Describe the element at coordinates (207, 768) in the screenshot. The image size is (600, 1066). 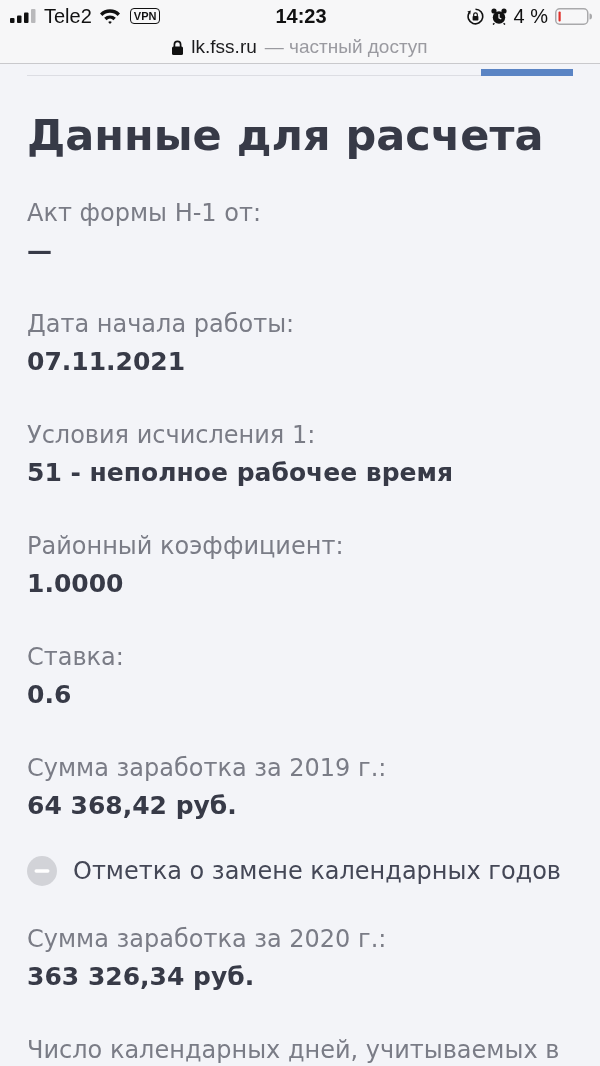
I see `field-label: Сумма заработка за 2019 г.:` at that location.